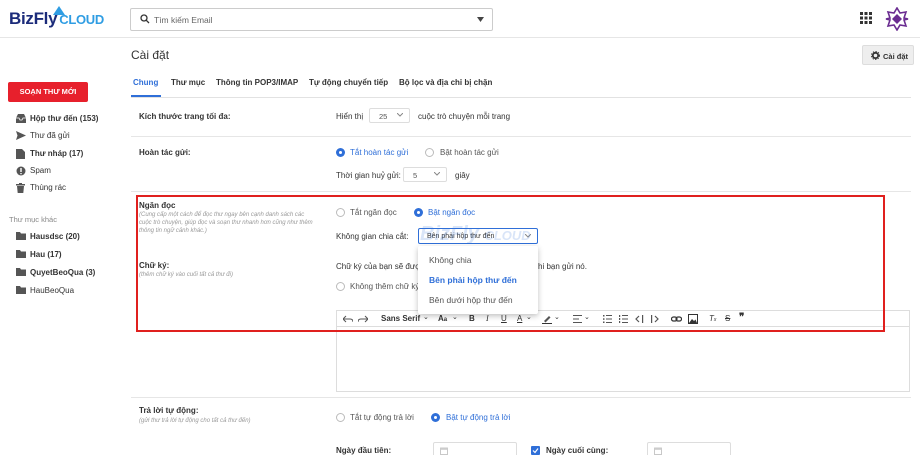 The width and height of the screenshot is (920, 455). What do you see at coordinates (521, 97) in the screenshot?
I see `tab-divider` at bounding box center [521, 97].